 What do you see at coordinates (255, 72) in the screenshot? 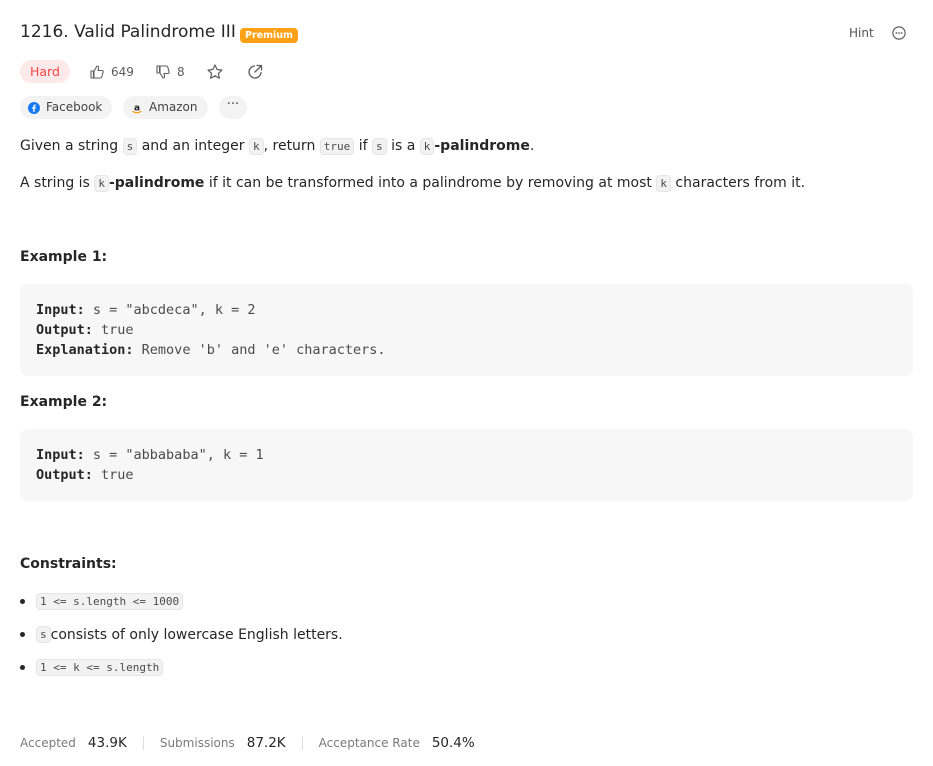
I see `share-icon` at bounding box center [255, 72].